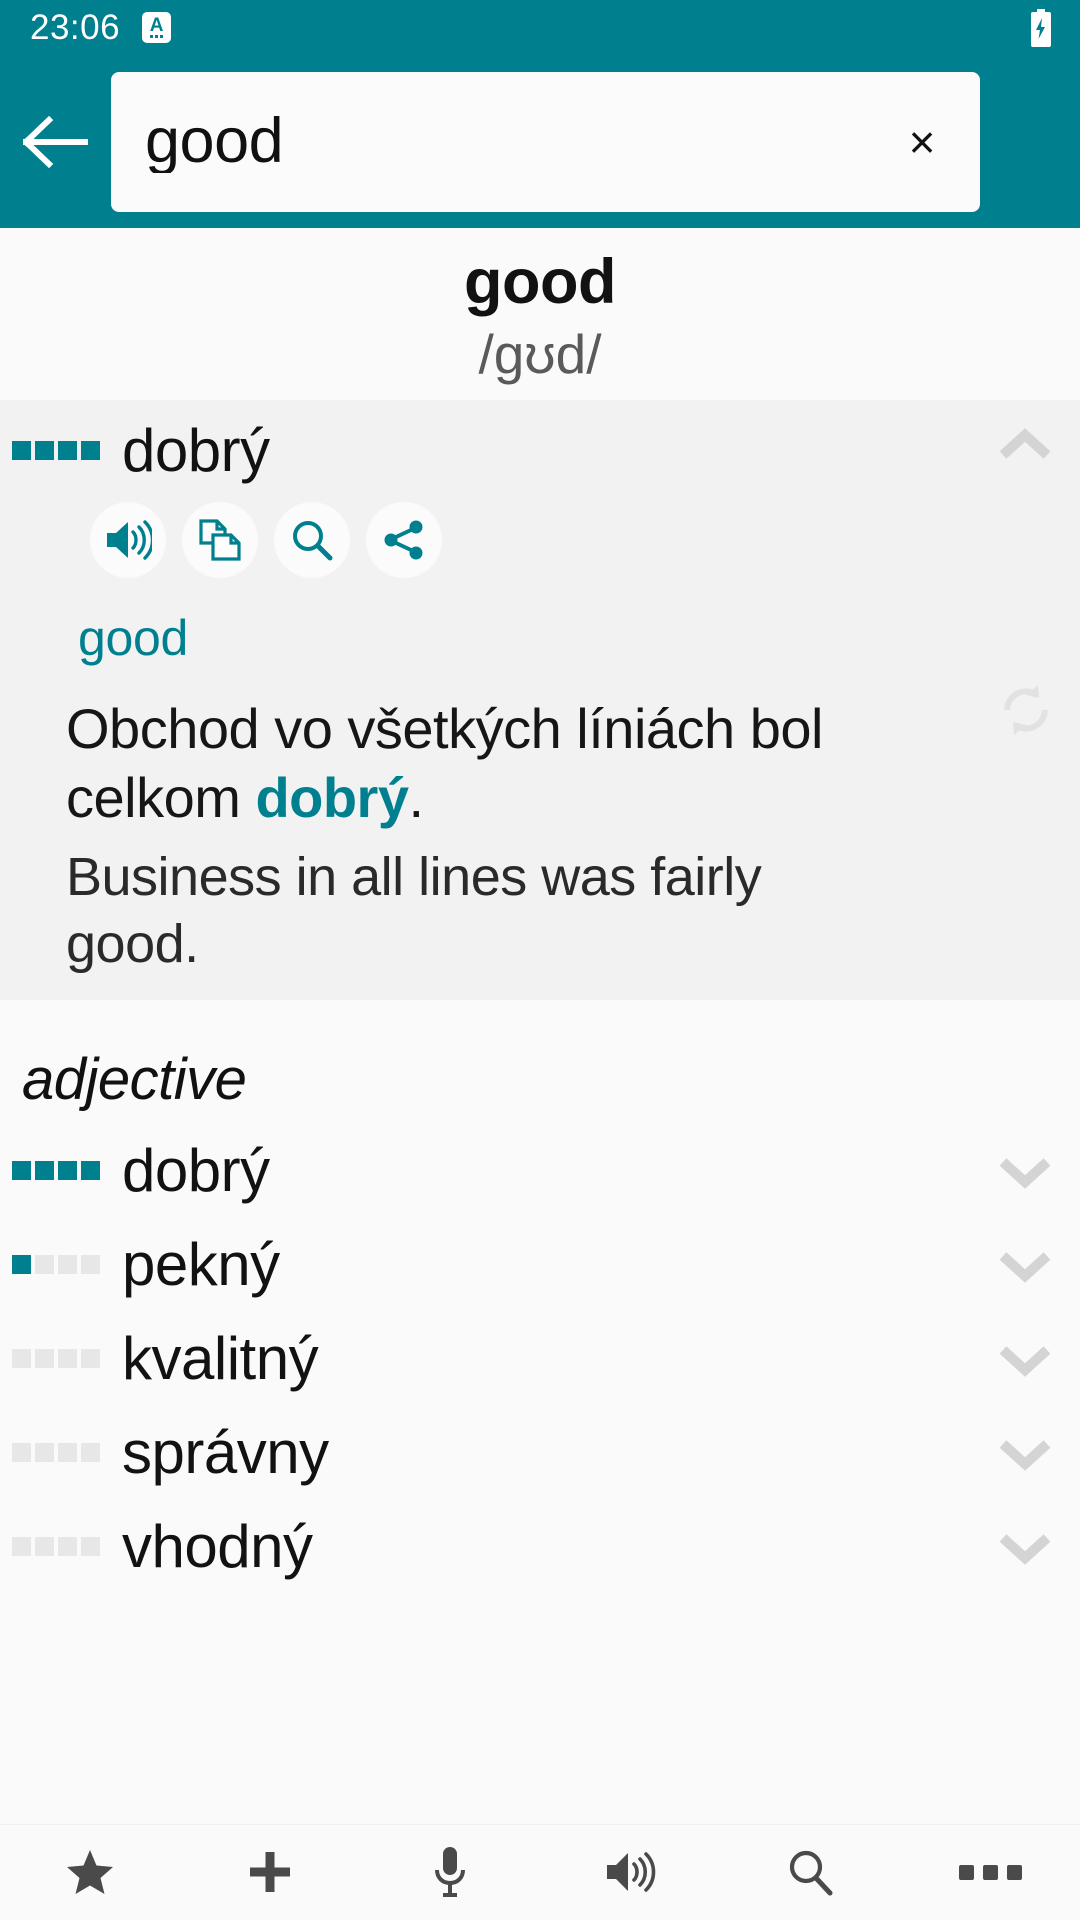 This screenshot has width=1080, height=1920. What do you see at coordinates (225, 1452) in the screenshot?
I see `list-item-label: správny` at bounding box center [225, 1452].